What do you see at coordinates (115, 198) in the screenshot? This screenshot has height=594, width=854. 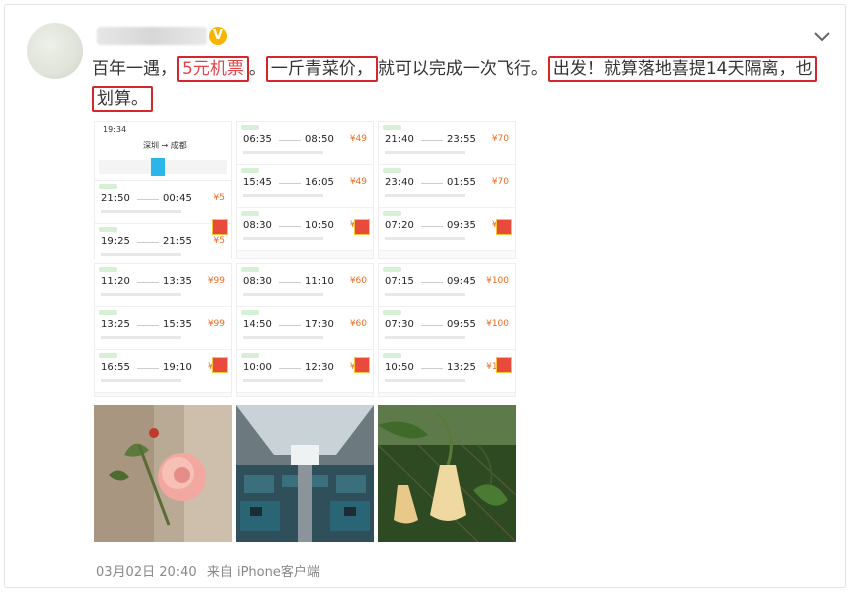 I see `departure-time: 21:50` at bounding box center [115, 198].